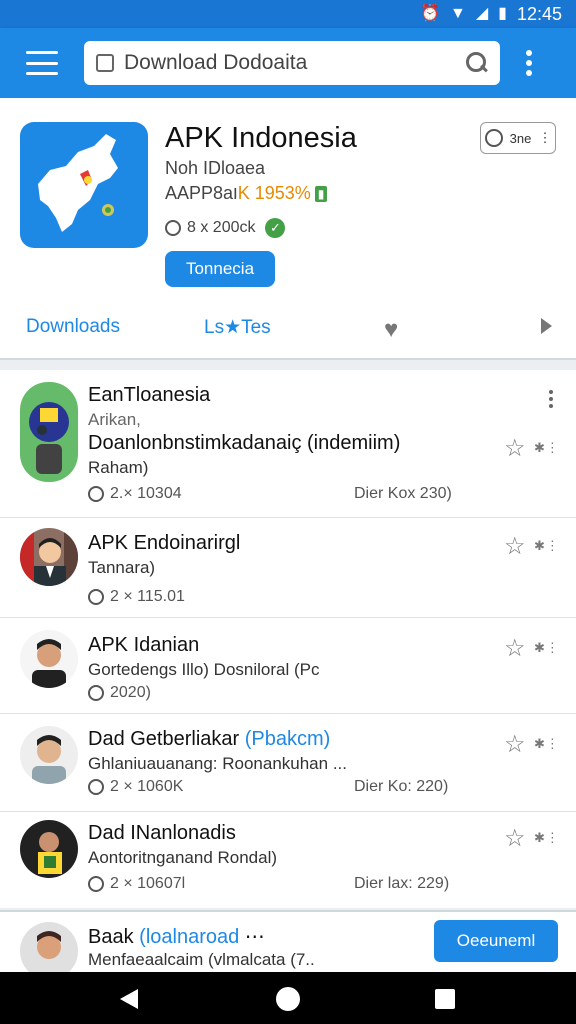 Image resolution: width=576 pixels, height=1024 pixels. I want to click on list-item-date: Dier Kox 230), so click(403, 493).